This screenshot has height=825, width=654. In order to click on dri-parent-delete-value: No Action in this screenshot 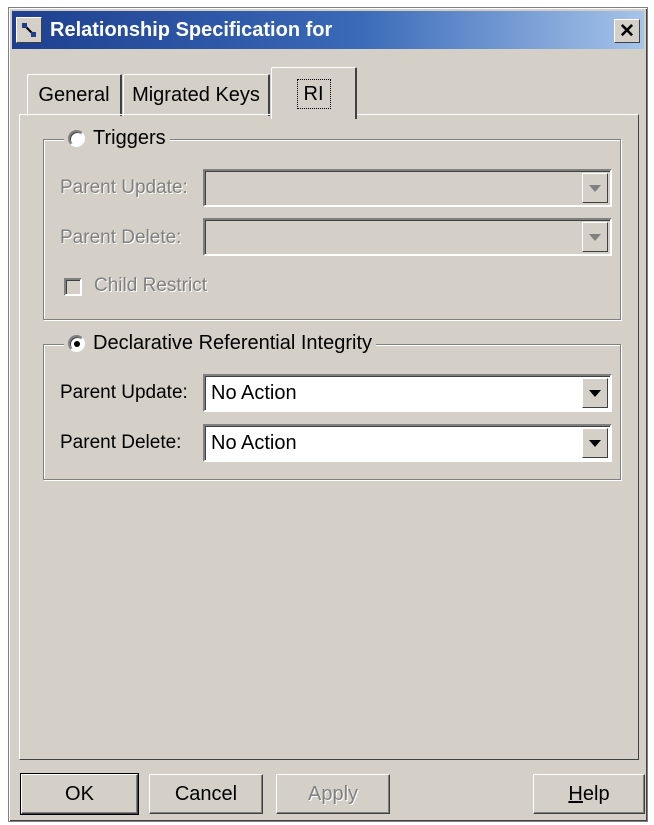, I will do `click(254, 443)`.